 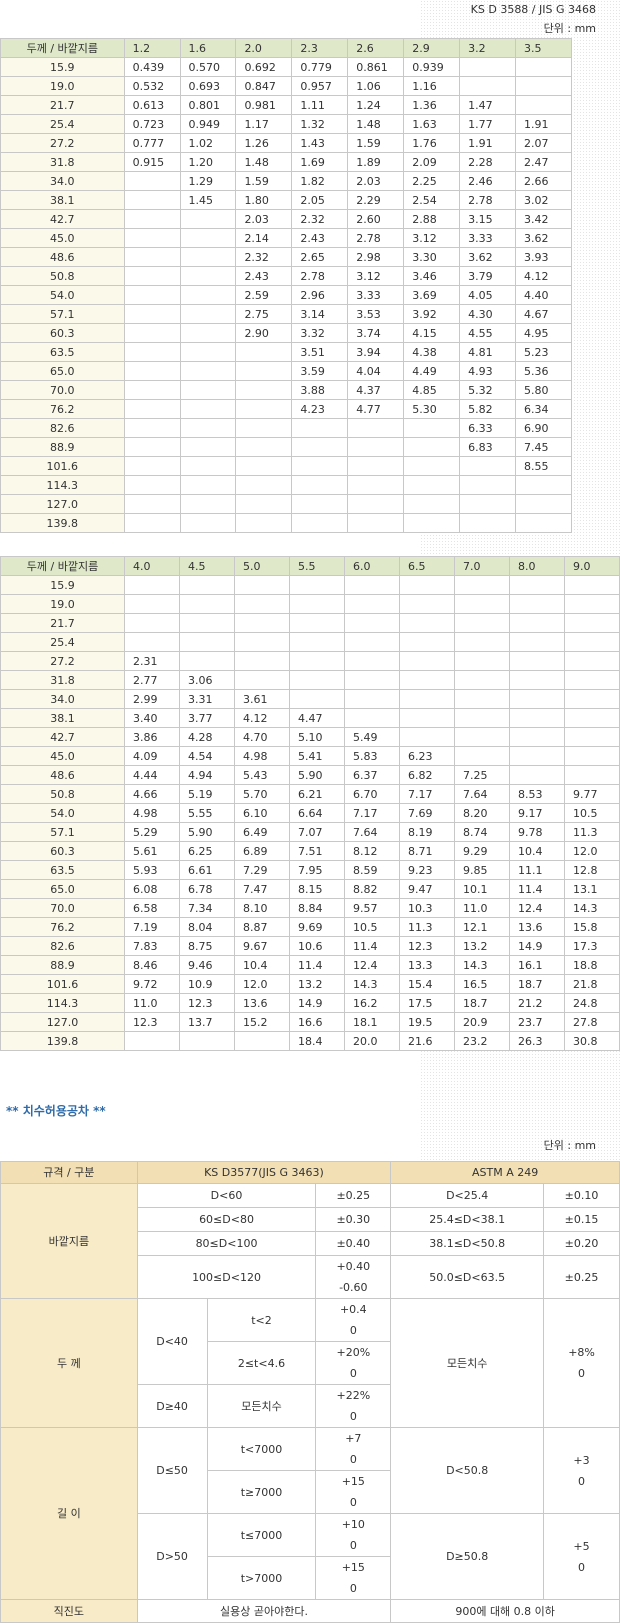 I want to click on weight-cell: 2.32, so click(x=264, y=257).